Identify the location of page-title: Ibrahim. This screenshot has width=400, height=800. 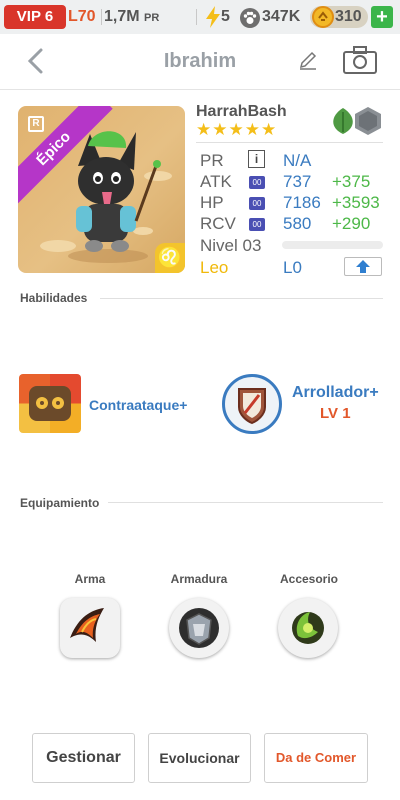
(200, 61).